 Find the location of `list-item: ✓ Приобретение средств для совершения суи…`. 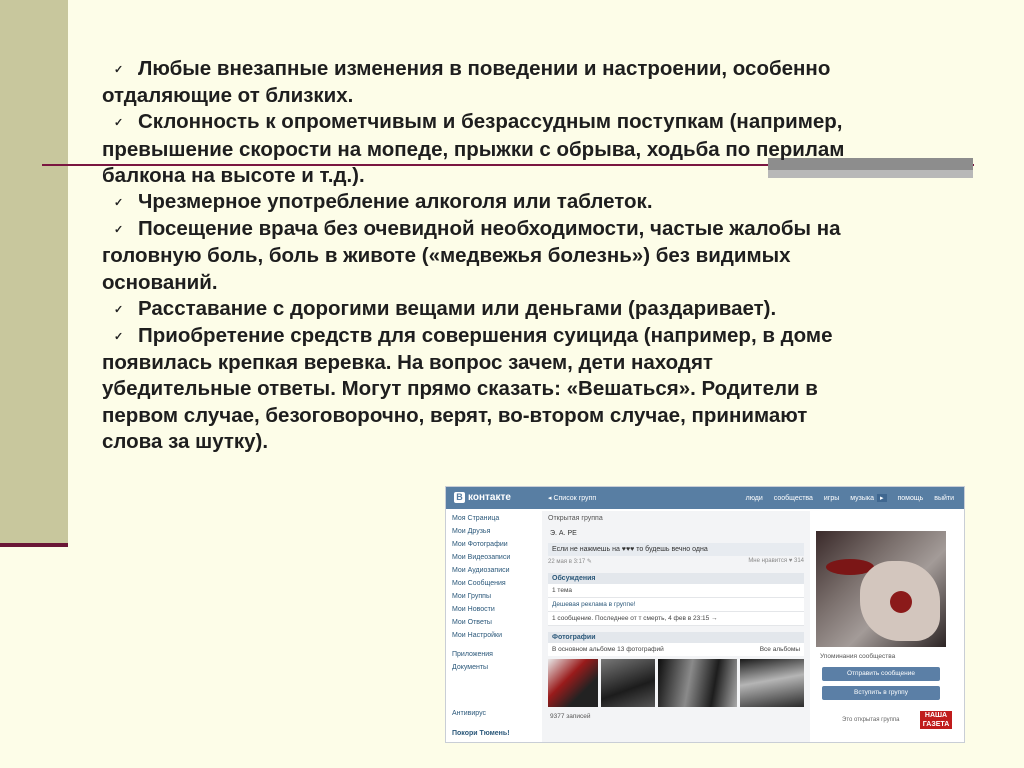

list-item: ✓ Приобретение средств для совершения суи… is located at coordinates (542, 336).